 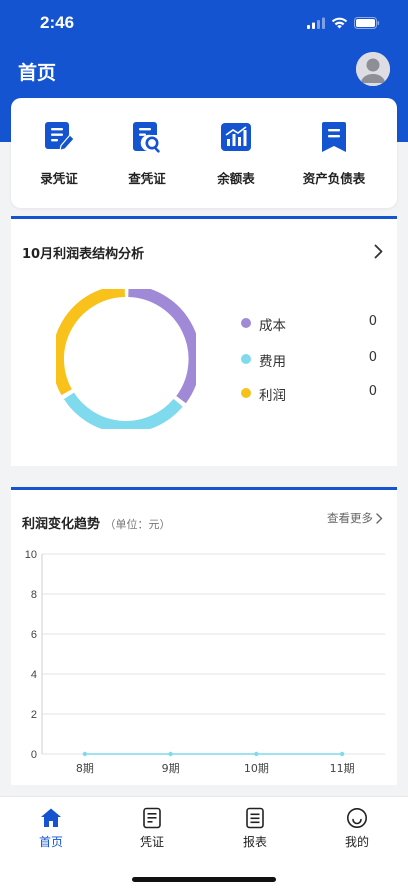 What do you see at coordinates (59, 153) in the screenshot?
I see `quick-action-record-voucher: 录凭证` at bounding box center [59, 153].